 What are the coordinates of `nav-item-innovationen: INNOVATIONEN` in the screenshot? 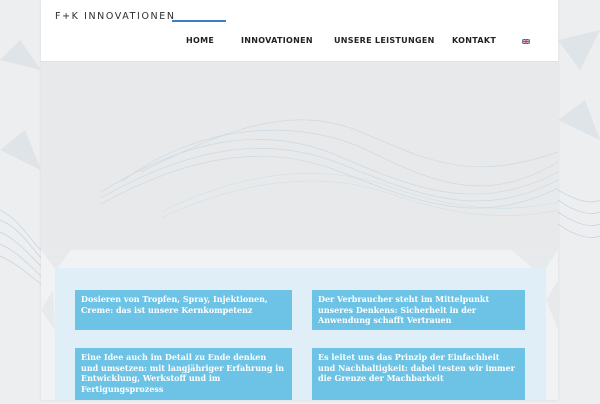 It's located at (277, 40).